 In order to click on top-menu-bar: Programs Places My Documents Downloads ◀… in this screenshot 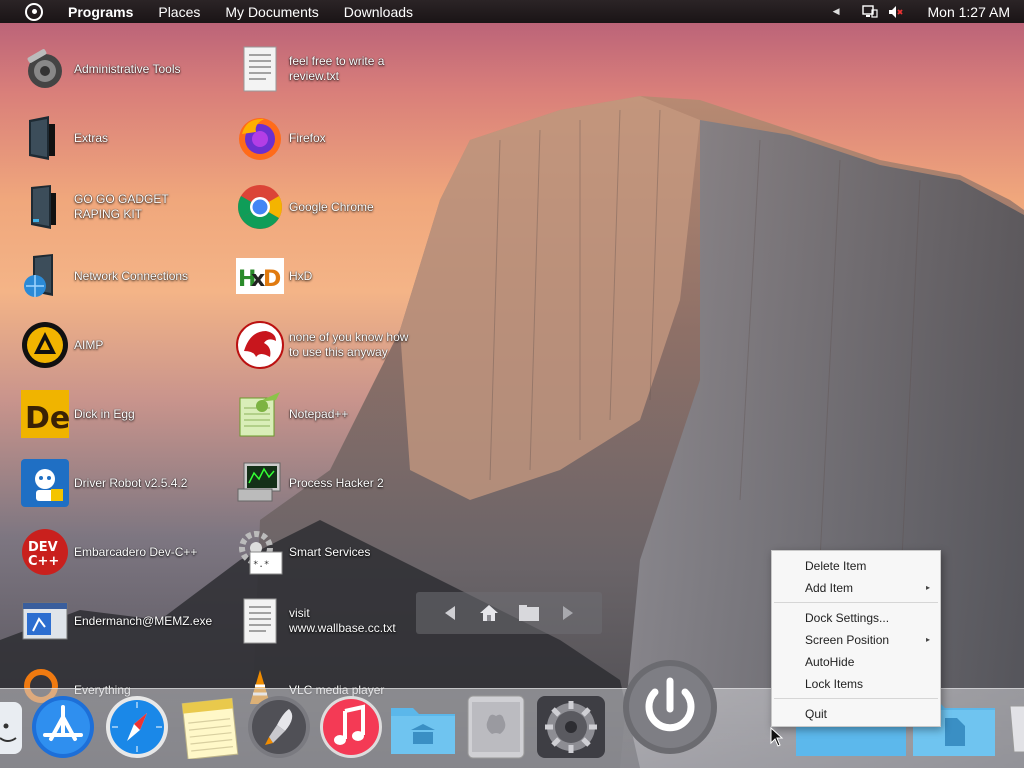, I will do `click(512, 11)`.